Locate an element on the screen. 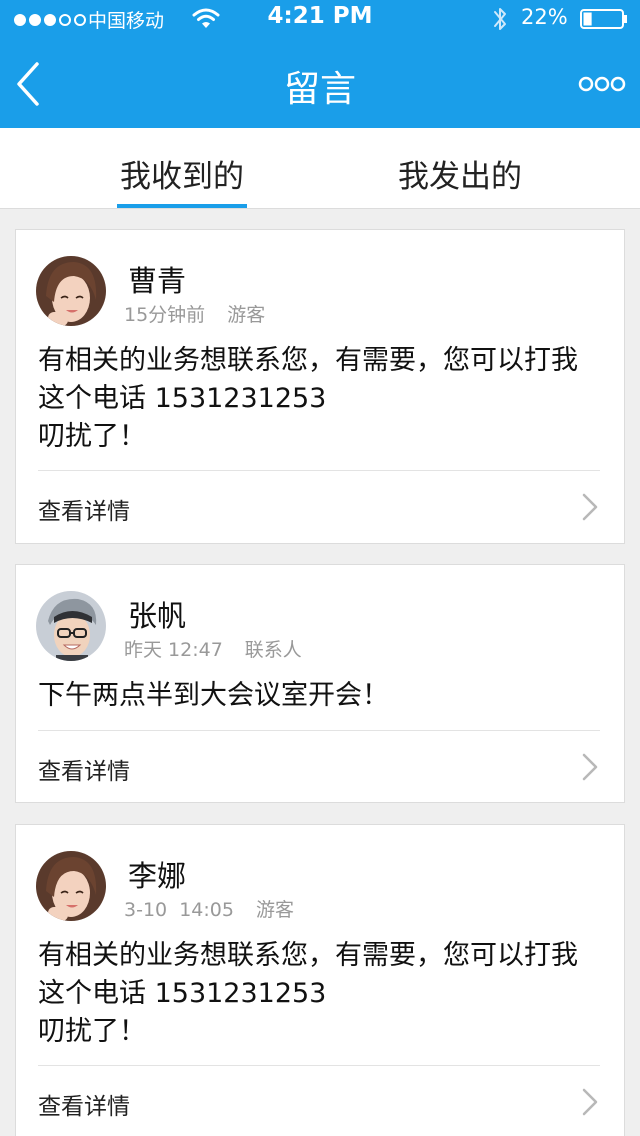  message-time: 15分钟前 is located at coordinates (165, 315).